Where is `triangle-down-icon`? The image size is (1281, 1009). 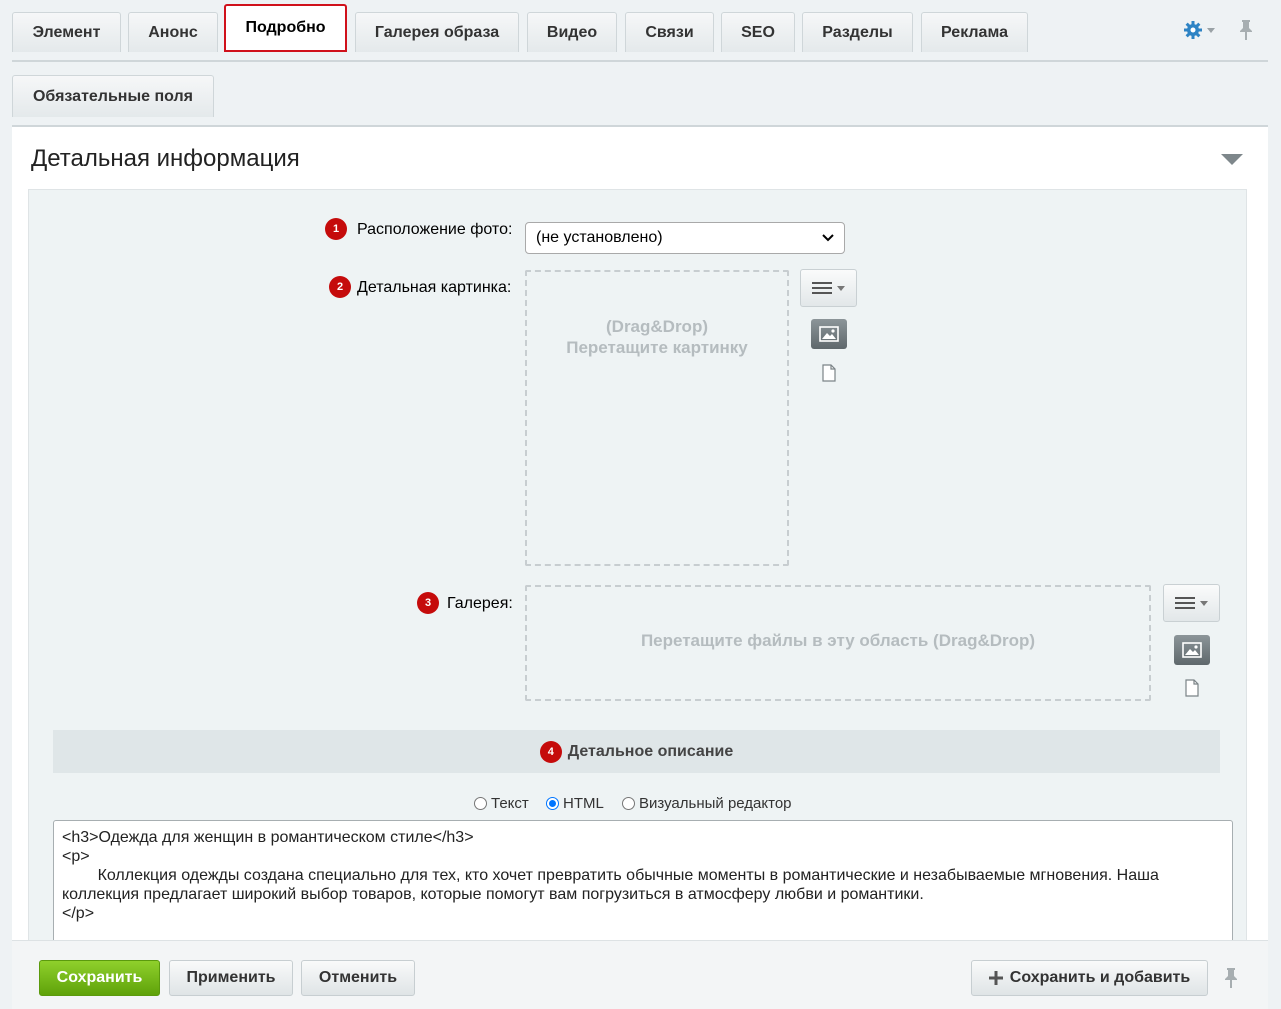 triangle-down-icon is located at coordinates (1232, 159).